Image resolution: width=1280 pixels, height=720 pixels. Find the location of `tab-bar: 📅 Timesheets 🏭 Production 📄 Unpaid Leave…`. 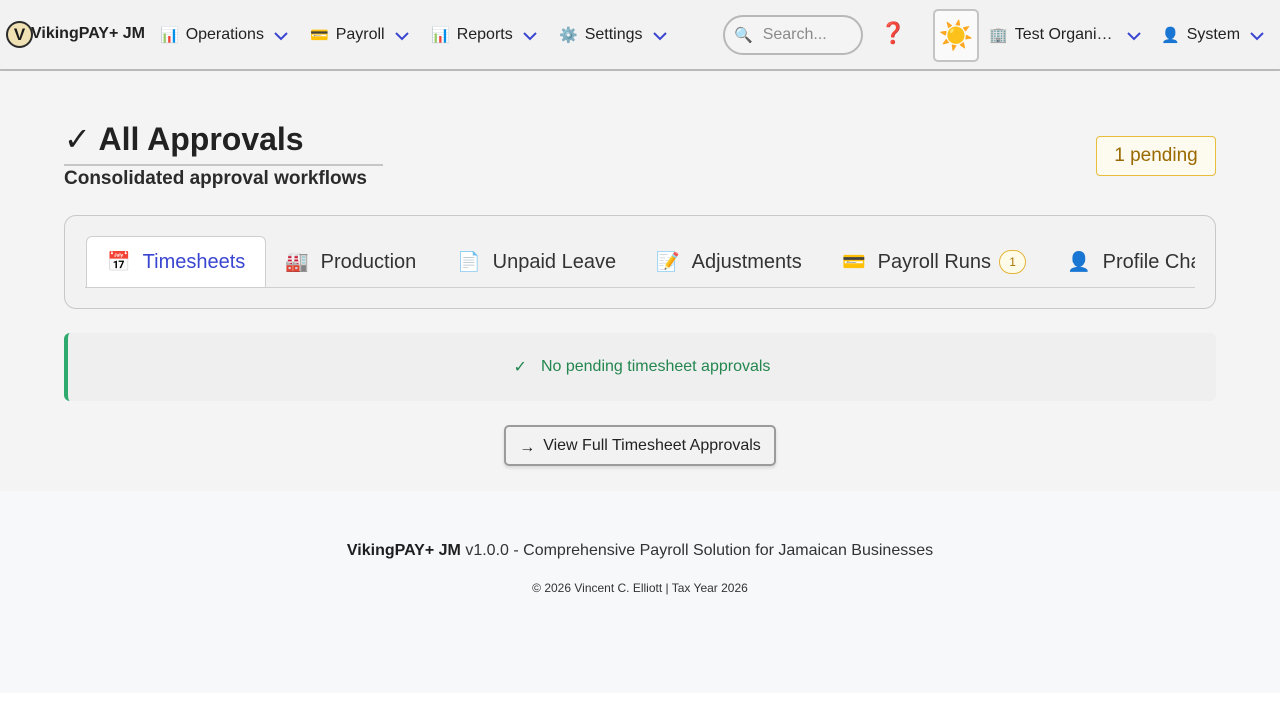

tab-bar: 📅 Timesheets 🏭 Production 📄 Unpaid Leave… is located at coordinates (640, 262).